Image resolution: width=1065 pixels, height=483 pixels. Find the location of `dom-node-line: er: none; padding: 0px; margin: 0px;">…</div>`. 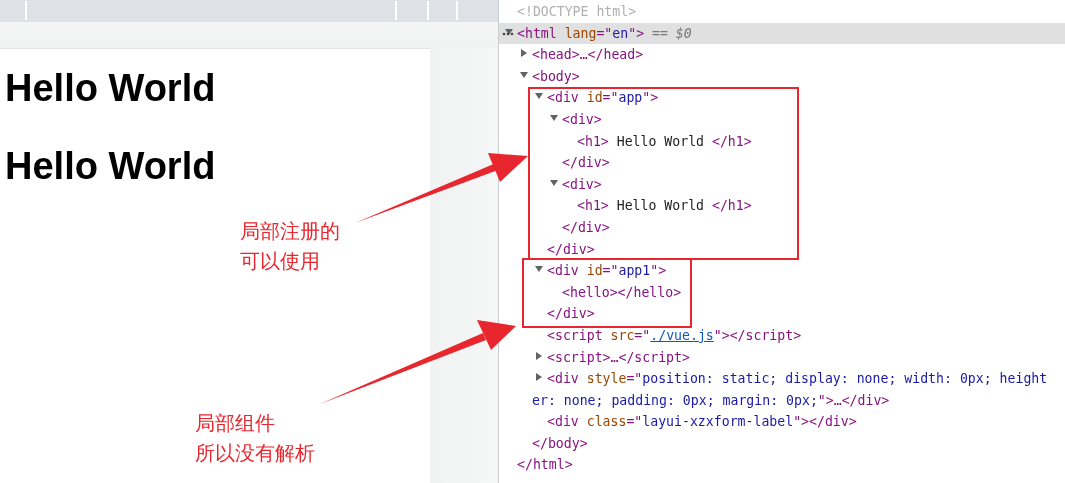

dom-node-line: er: none; padding: 0px; margin: 0px;">…</div> is located at coordinates (711, 400).